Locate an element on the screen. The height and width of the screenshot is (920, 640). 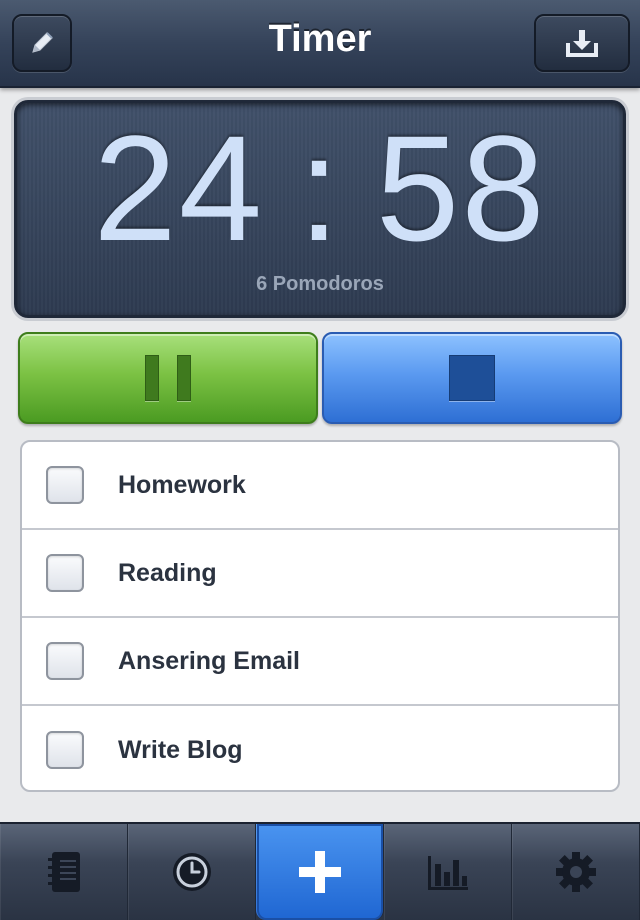
tab-statistics is located at coordinates (448, 872).